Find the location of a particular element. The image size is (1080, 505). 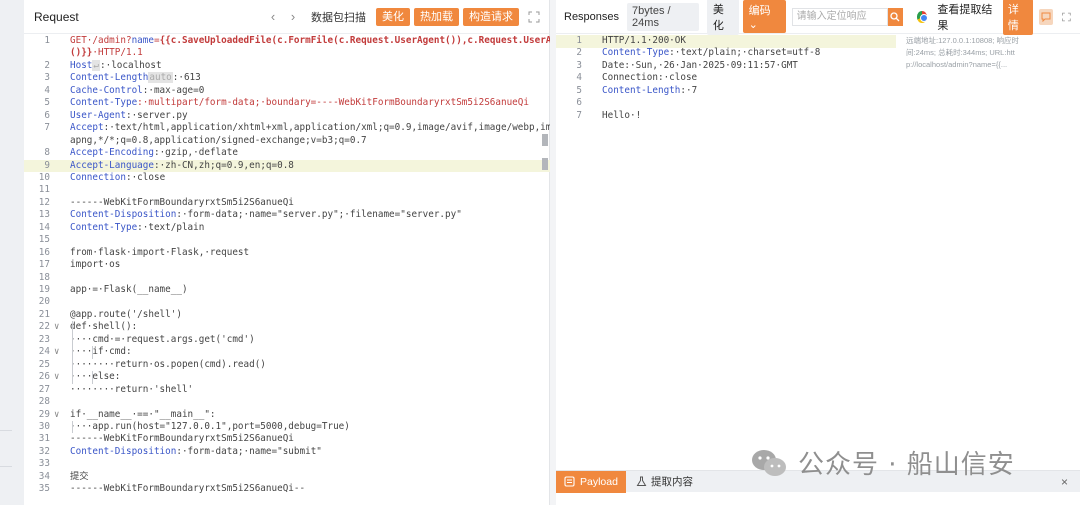

req-code-line: ()}}·HTTP/1.1 is located at coordinates (287, 53).